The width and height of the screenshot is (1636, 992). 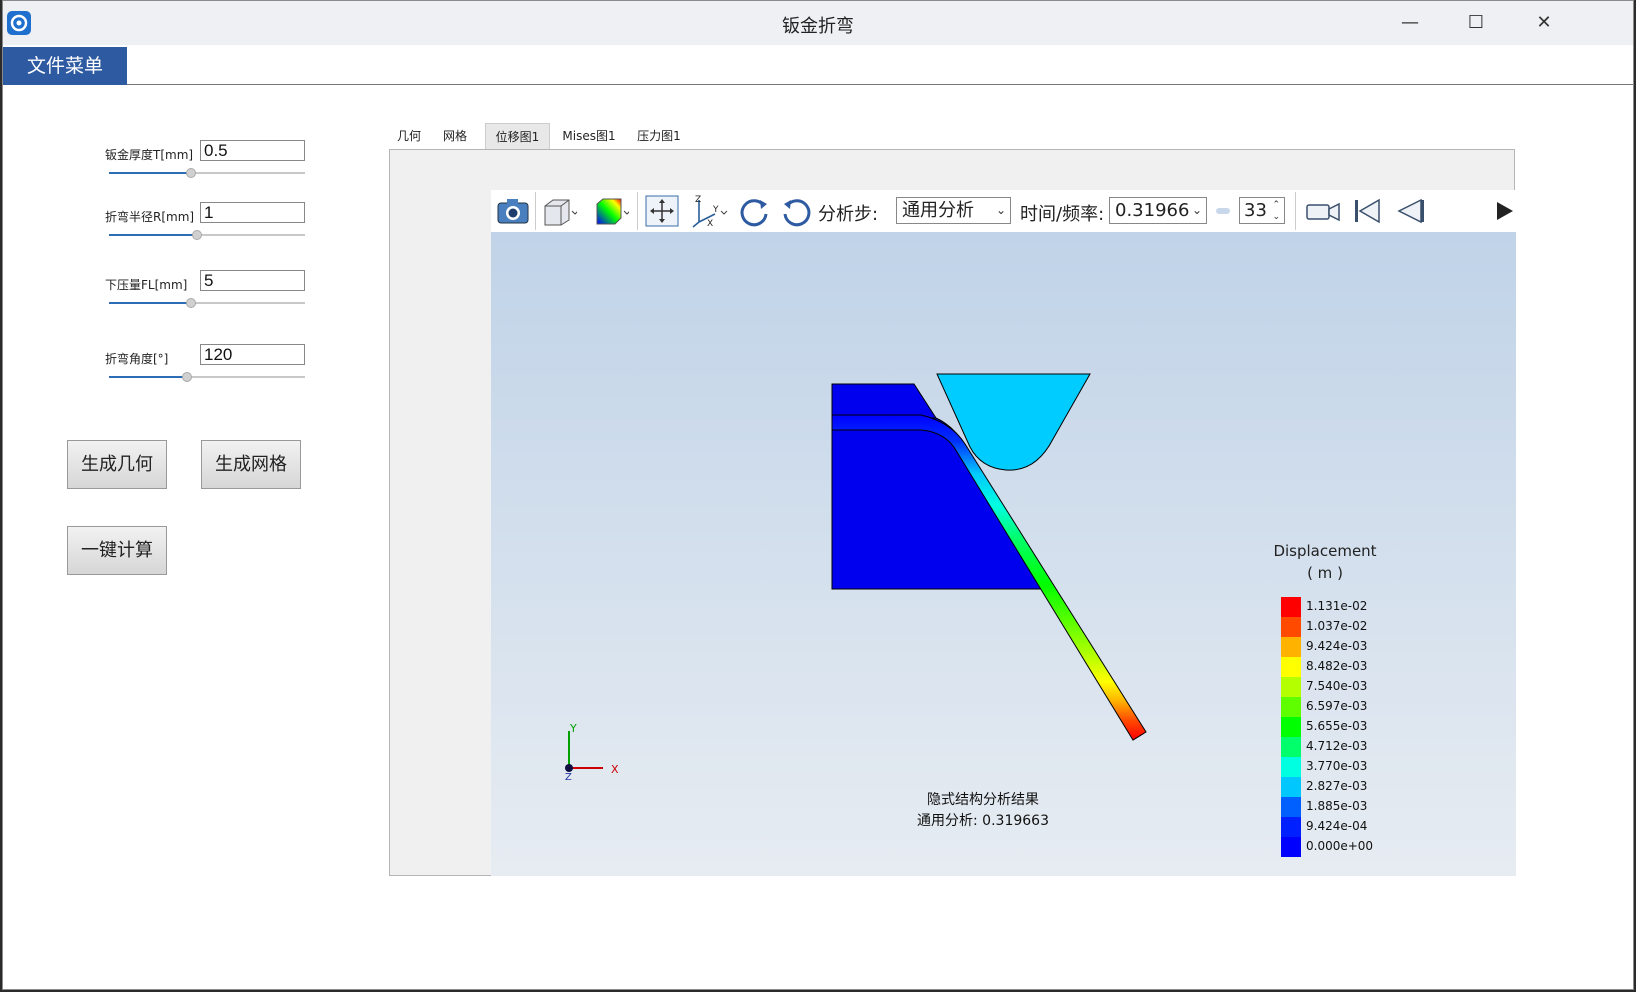 I want to click on tab-pressure: 压力图1, so click(x=659, y=136).